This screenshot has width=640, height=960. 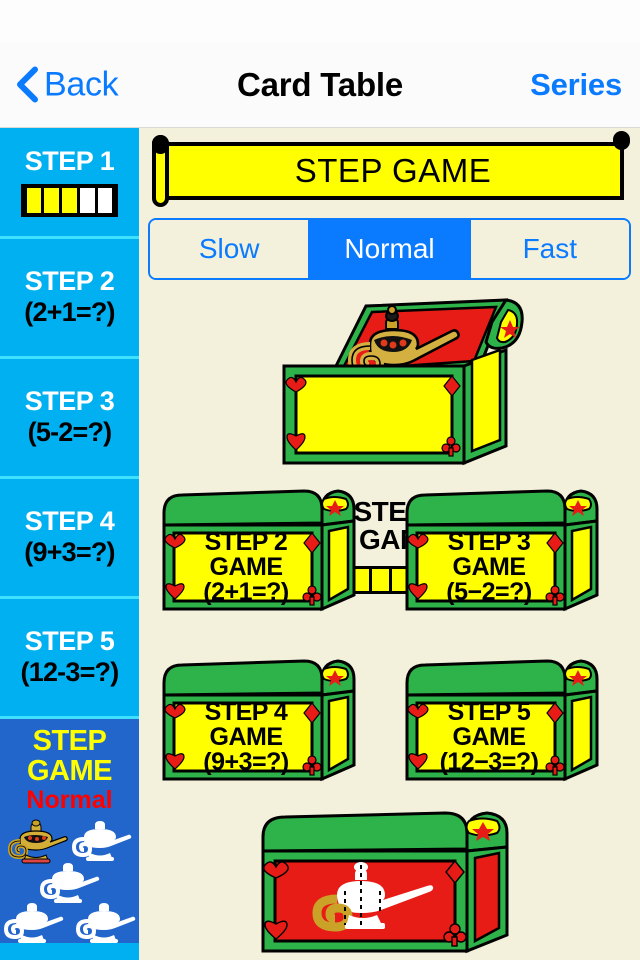 I want to click on sidebar-item-step-5-expression: (12-3=?), so click(x=70, y=671).